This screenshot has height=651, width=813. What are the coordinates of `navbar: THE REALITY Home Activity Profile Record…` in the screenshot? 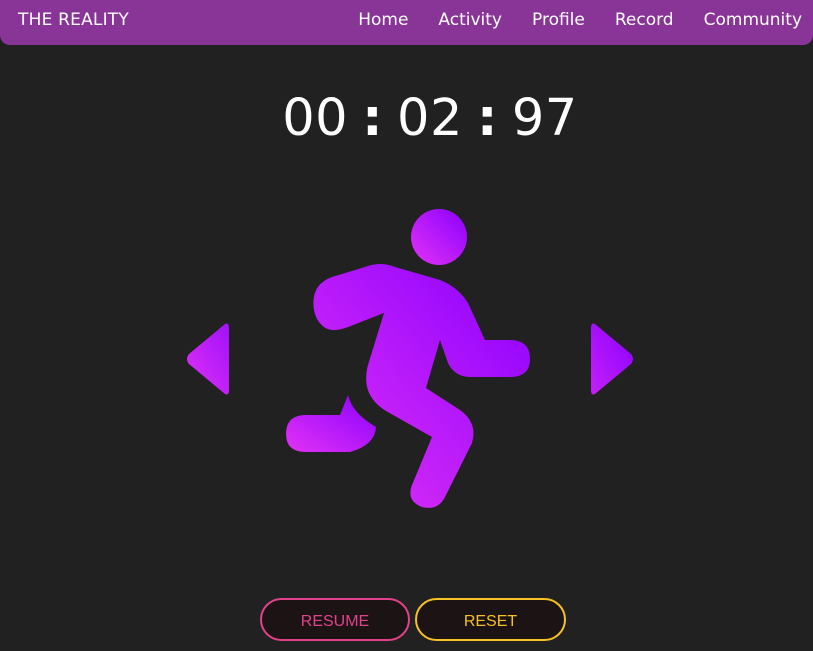 It's located at (406, 22).